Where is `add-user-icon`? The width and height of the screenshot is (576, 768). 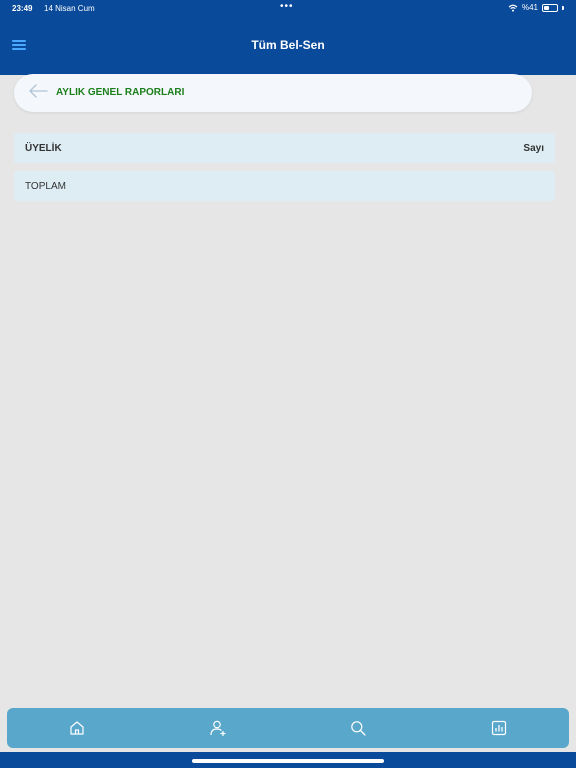
add-user-icon is located at coordinates (218, 728).